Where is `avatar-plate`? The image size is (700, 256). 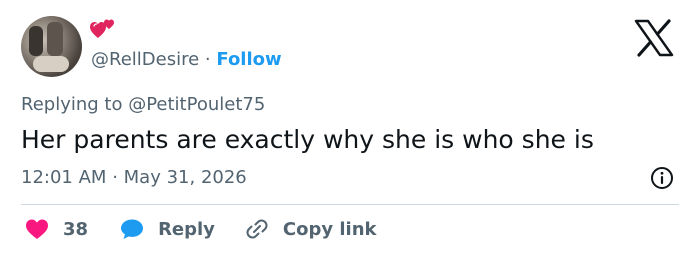 avatar-plate is located at coordinates (51, 64).